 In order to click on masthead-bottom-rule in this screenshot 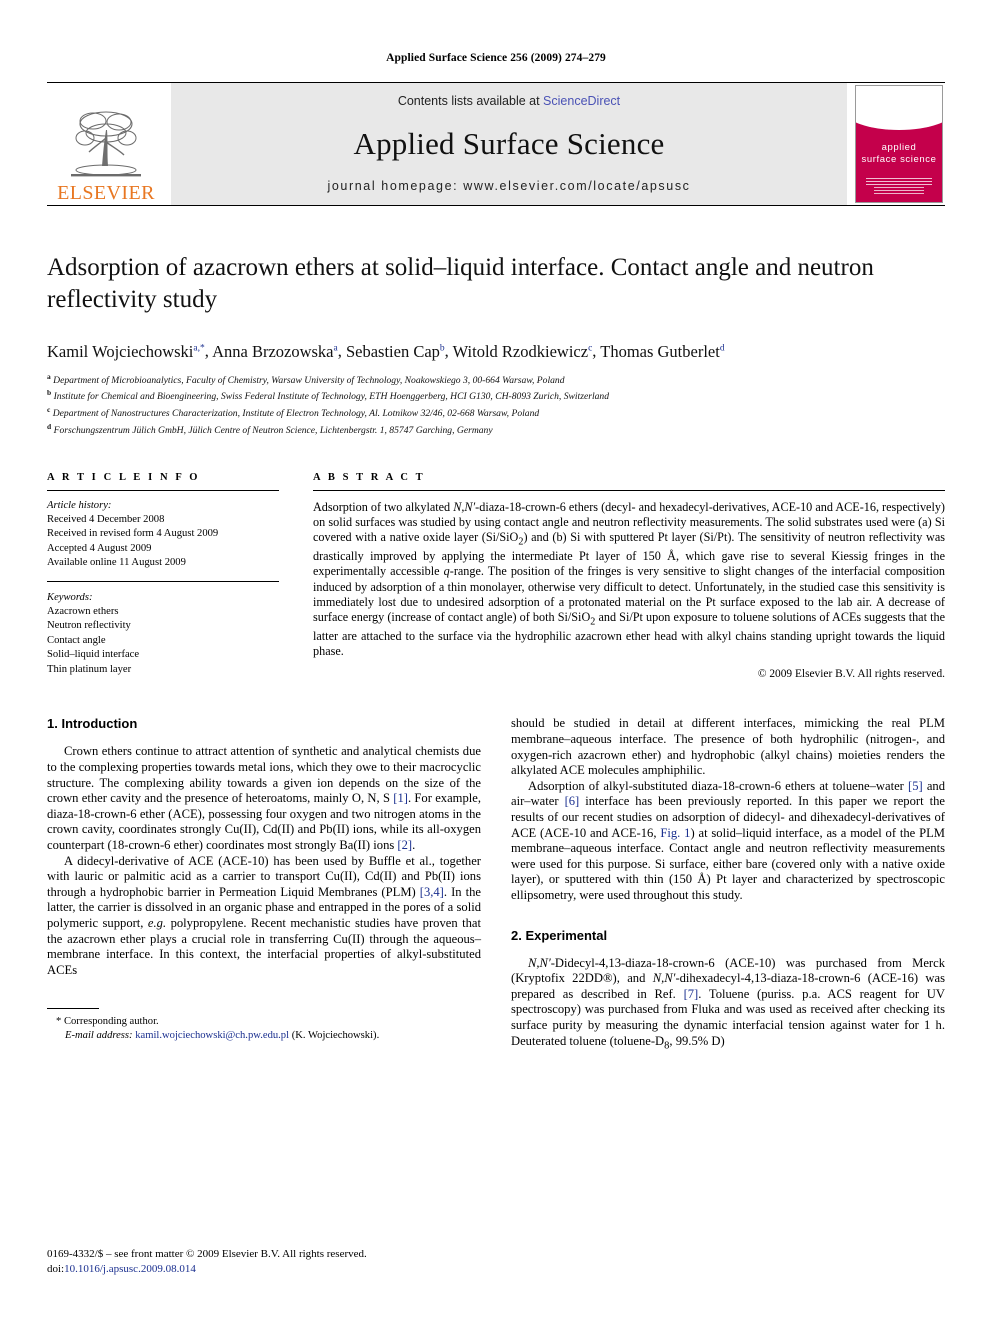, I will do `click(496, 205)`.